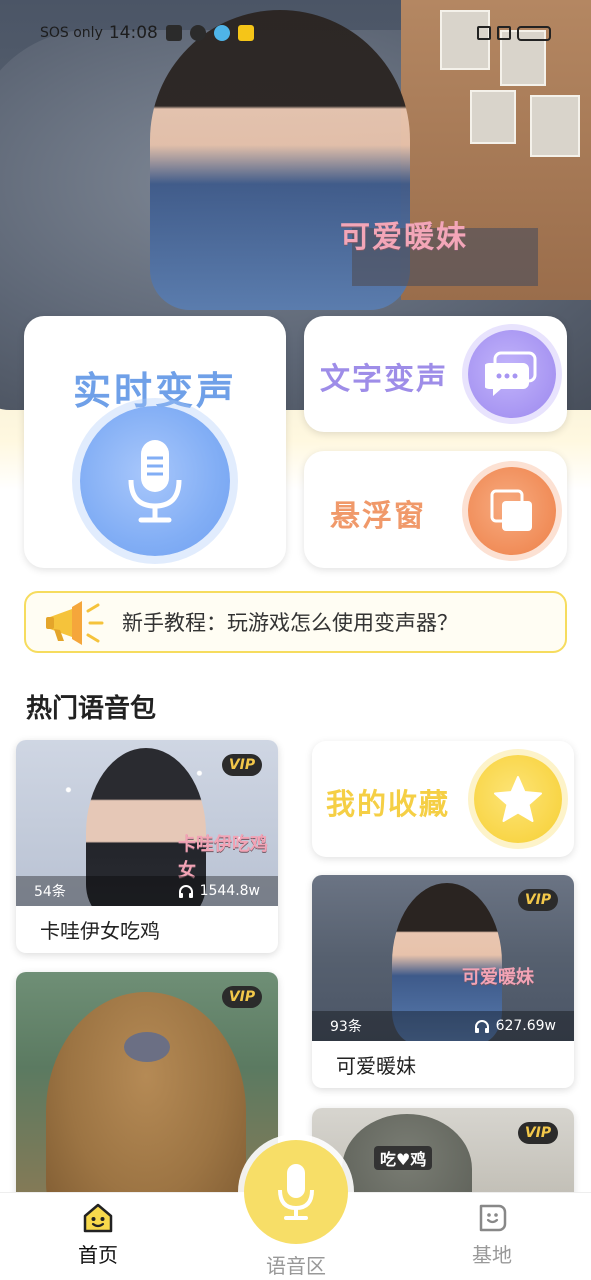 The width and height of the screenshot is (591, 1280). What do you see at coordinates (100, 931) in the screenshot?
I see `voice-pack-name: 卡哇伊女吃鸡` at bounding box center [100, 931].